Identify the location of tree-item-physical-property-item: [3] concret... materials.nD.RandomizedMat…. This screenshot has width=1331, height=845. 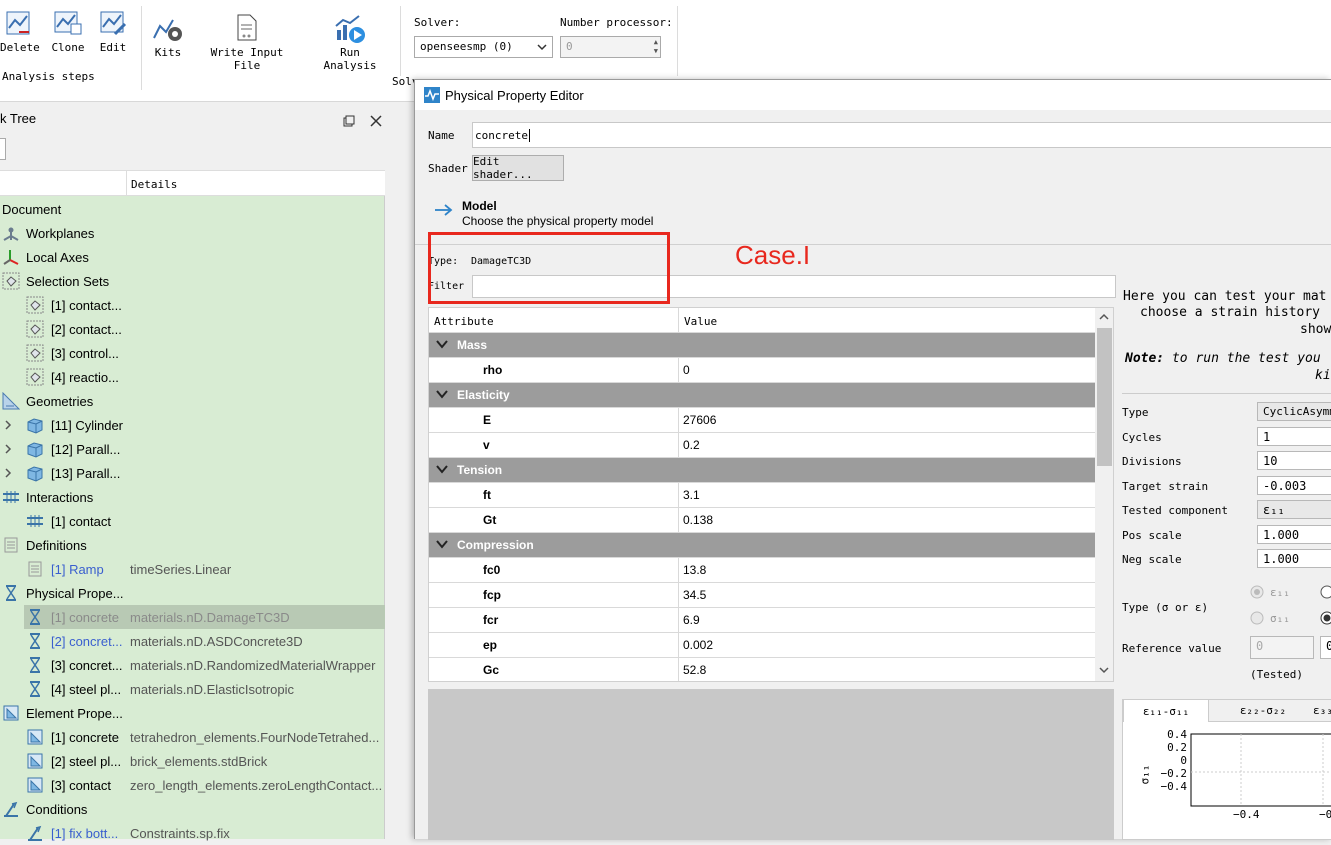
(192, 665).